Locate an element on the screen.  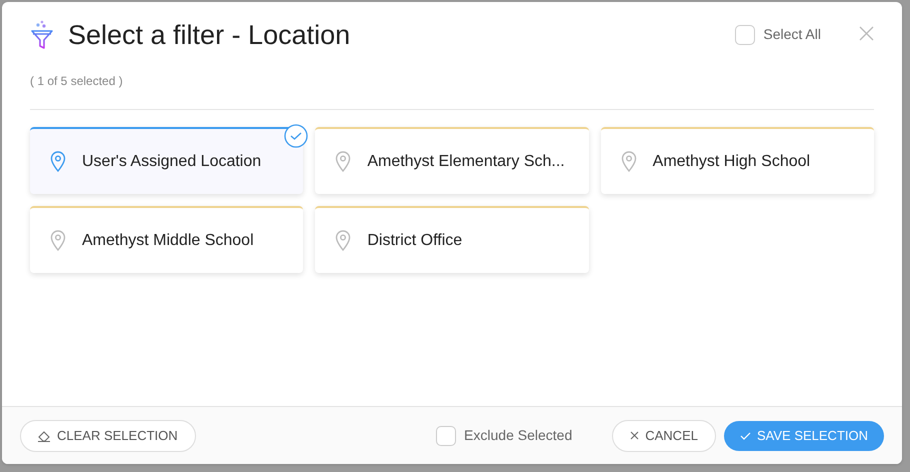
check-icon is located at coordinates (745, 436).